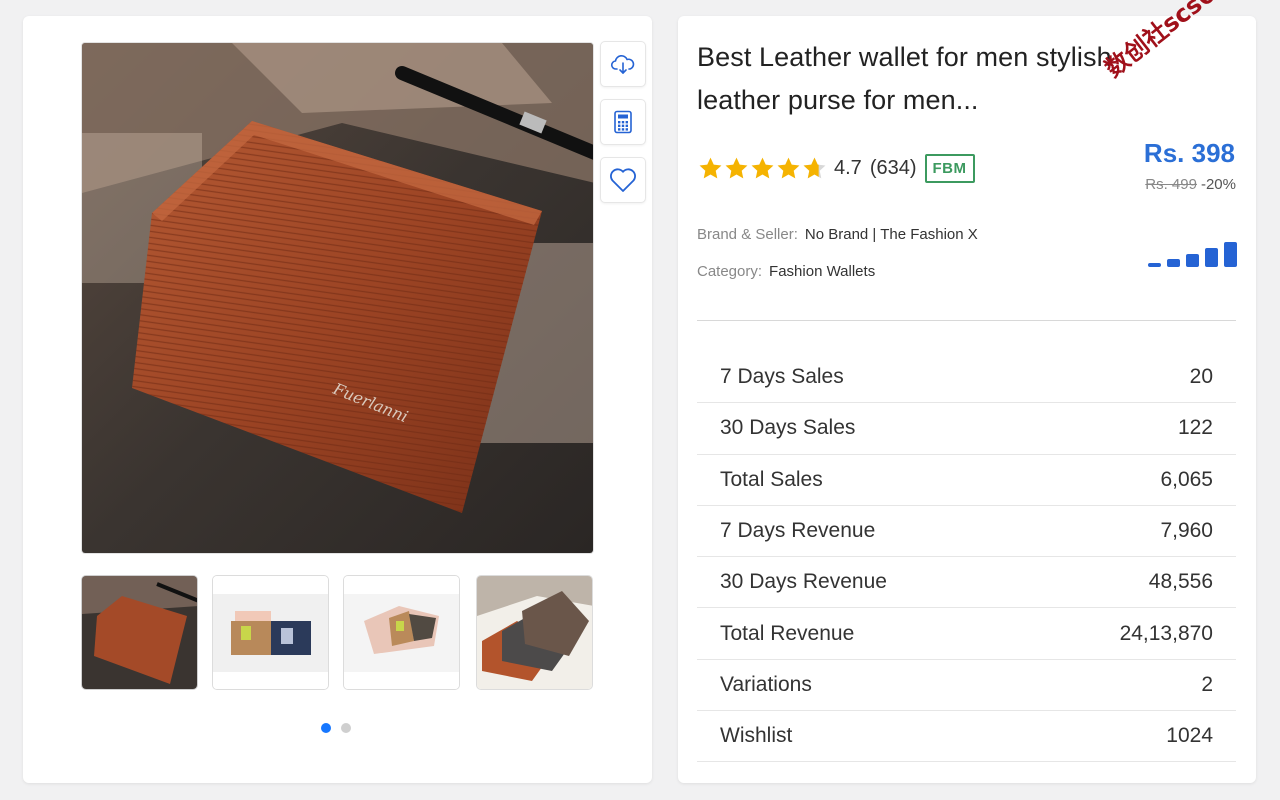 This screenshot has width=1280, height=800. Describe the element at coordinates (1186, 479) in the screenshot. I see `stat-value: 6,065` at that location.